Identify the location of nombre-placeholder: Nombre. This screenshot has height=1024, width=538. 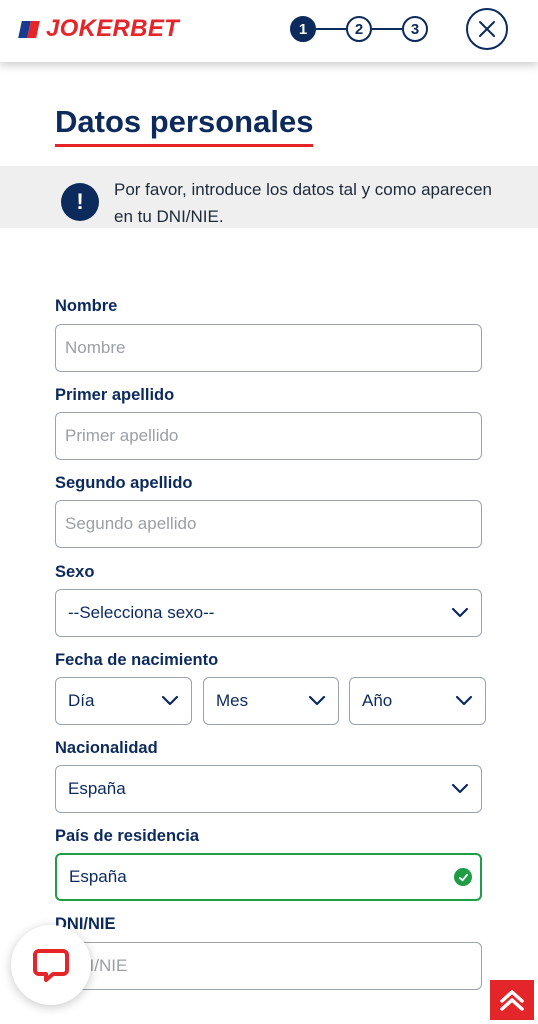
(95, 347).